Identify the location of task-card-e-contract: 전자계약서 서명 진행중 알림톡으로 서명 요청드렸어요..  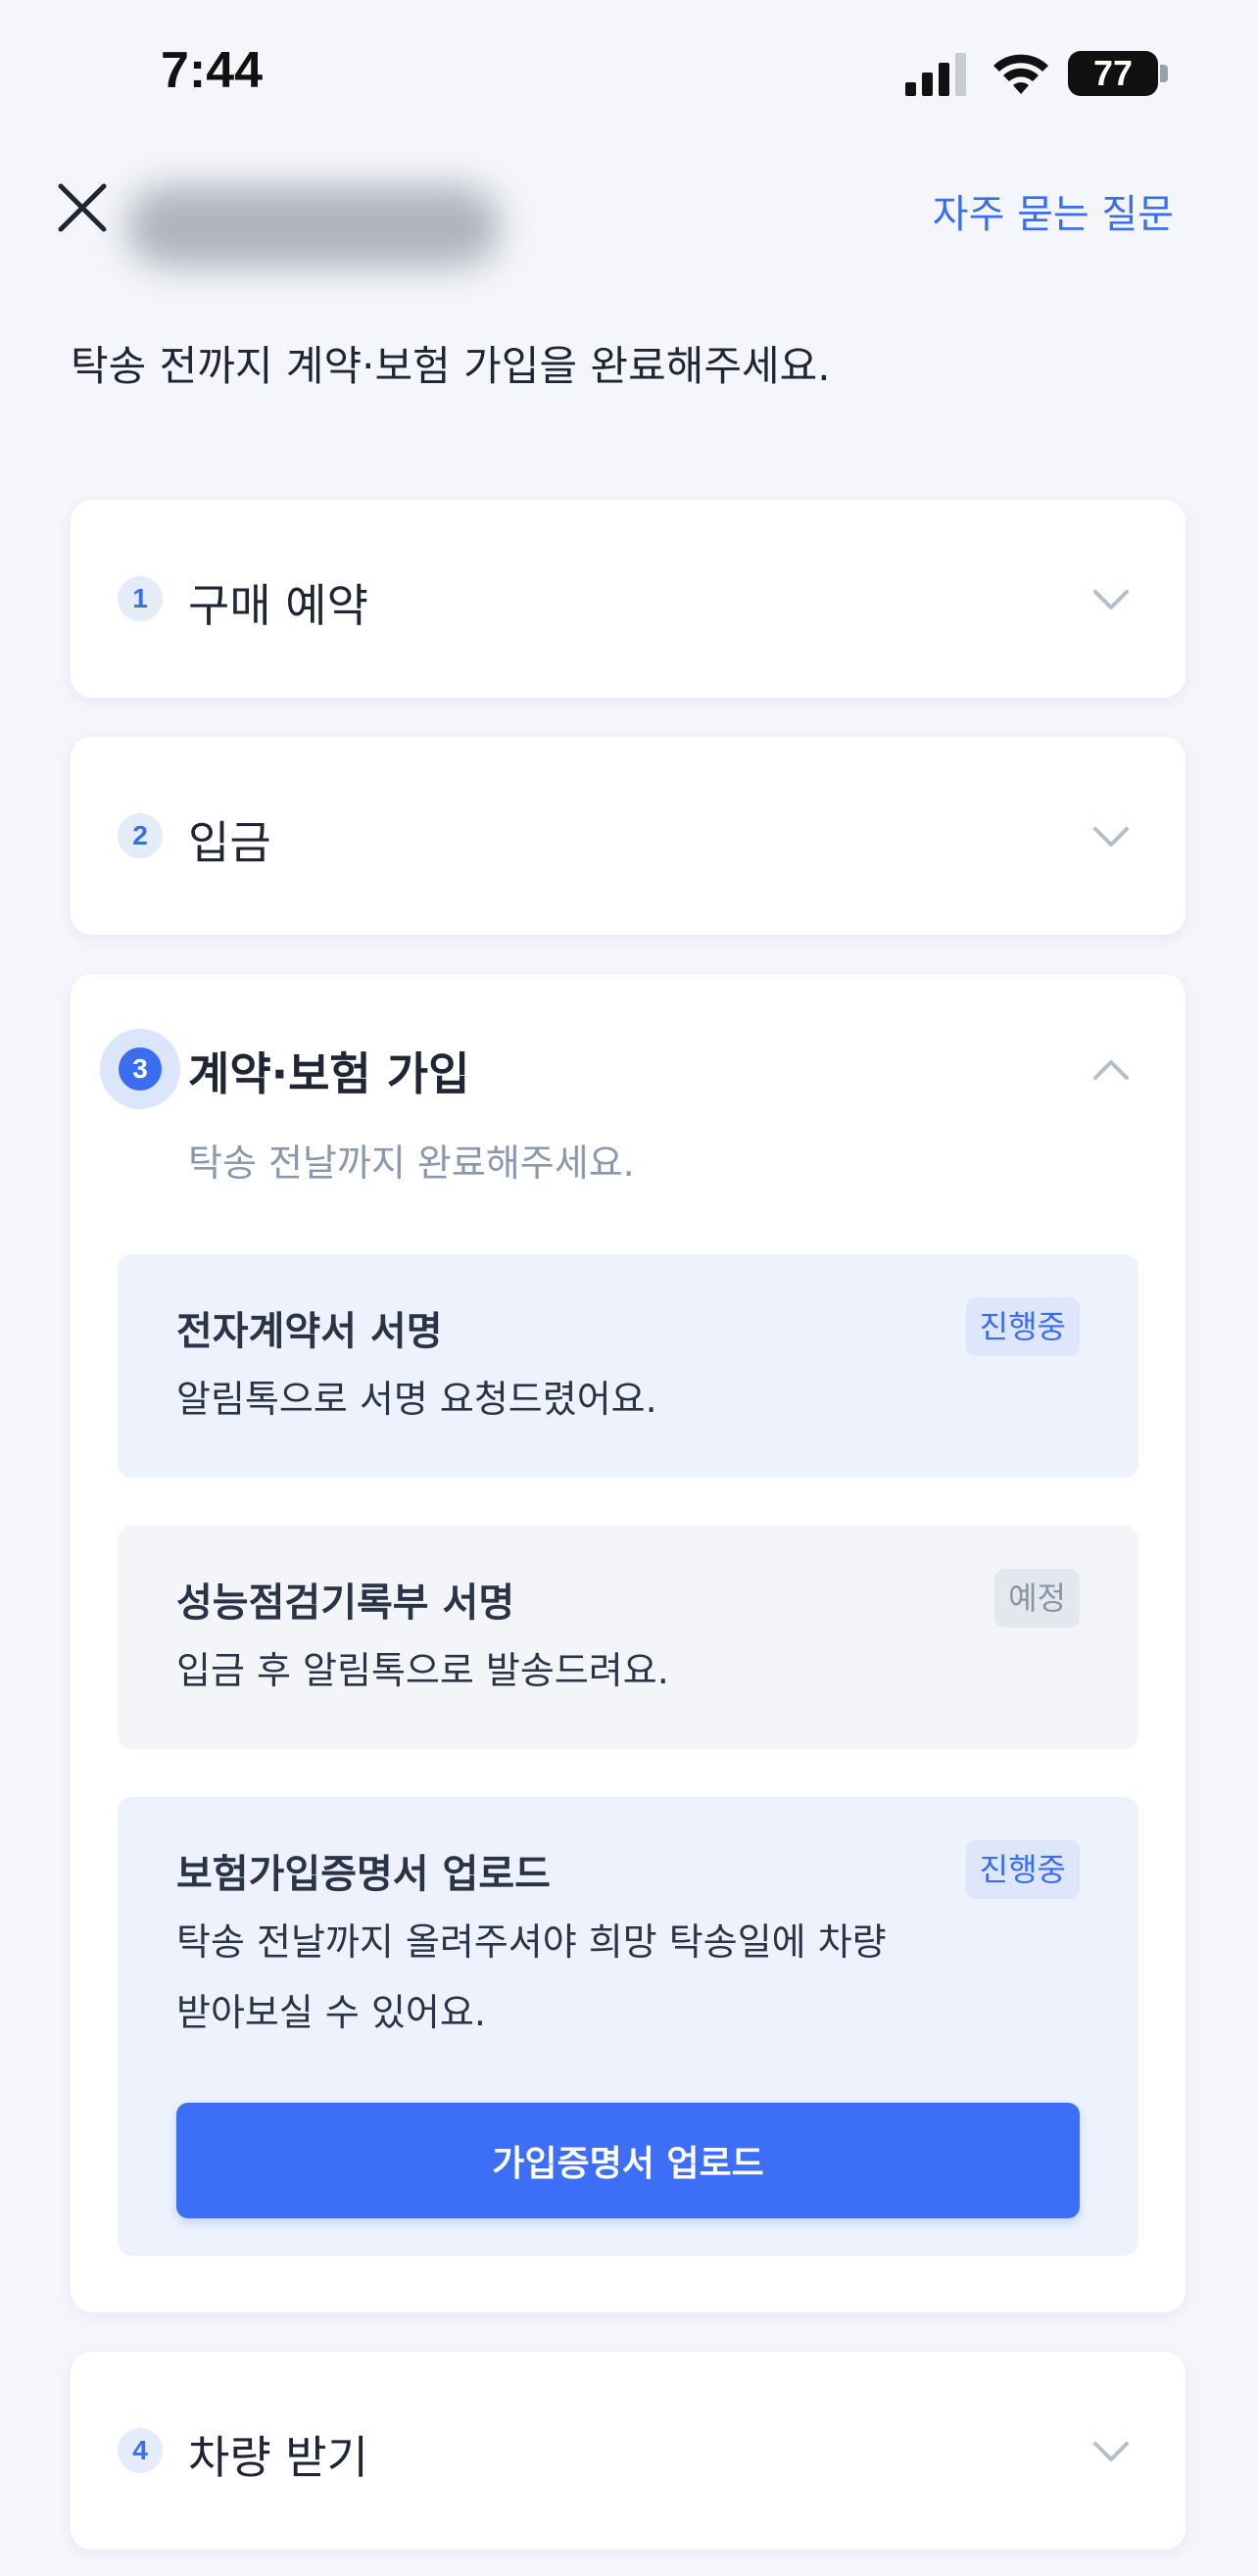
(628, 1366).